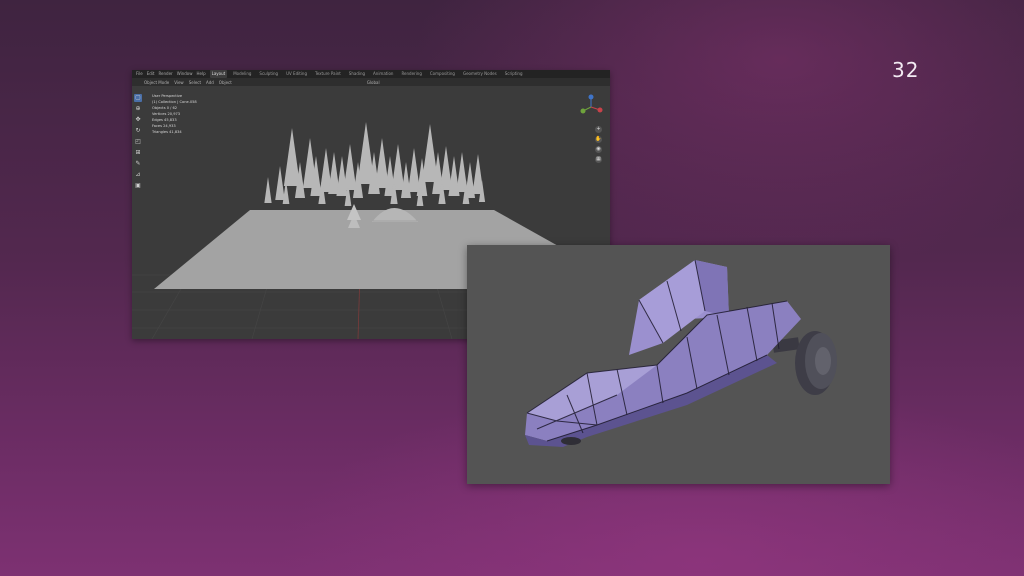 This screenshot has width=1024, height=576. I want to click on tab-modeling: Modeling, so click(242, 74).